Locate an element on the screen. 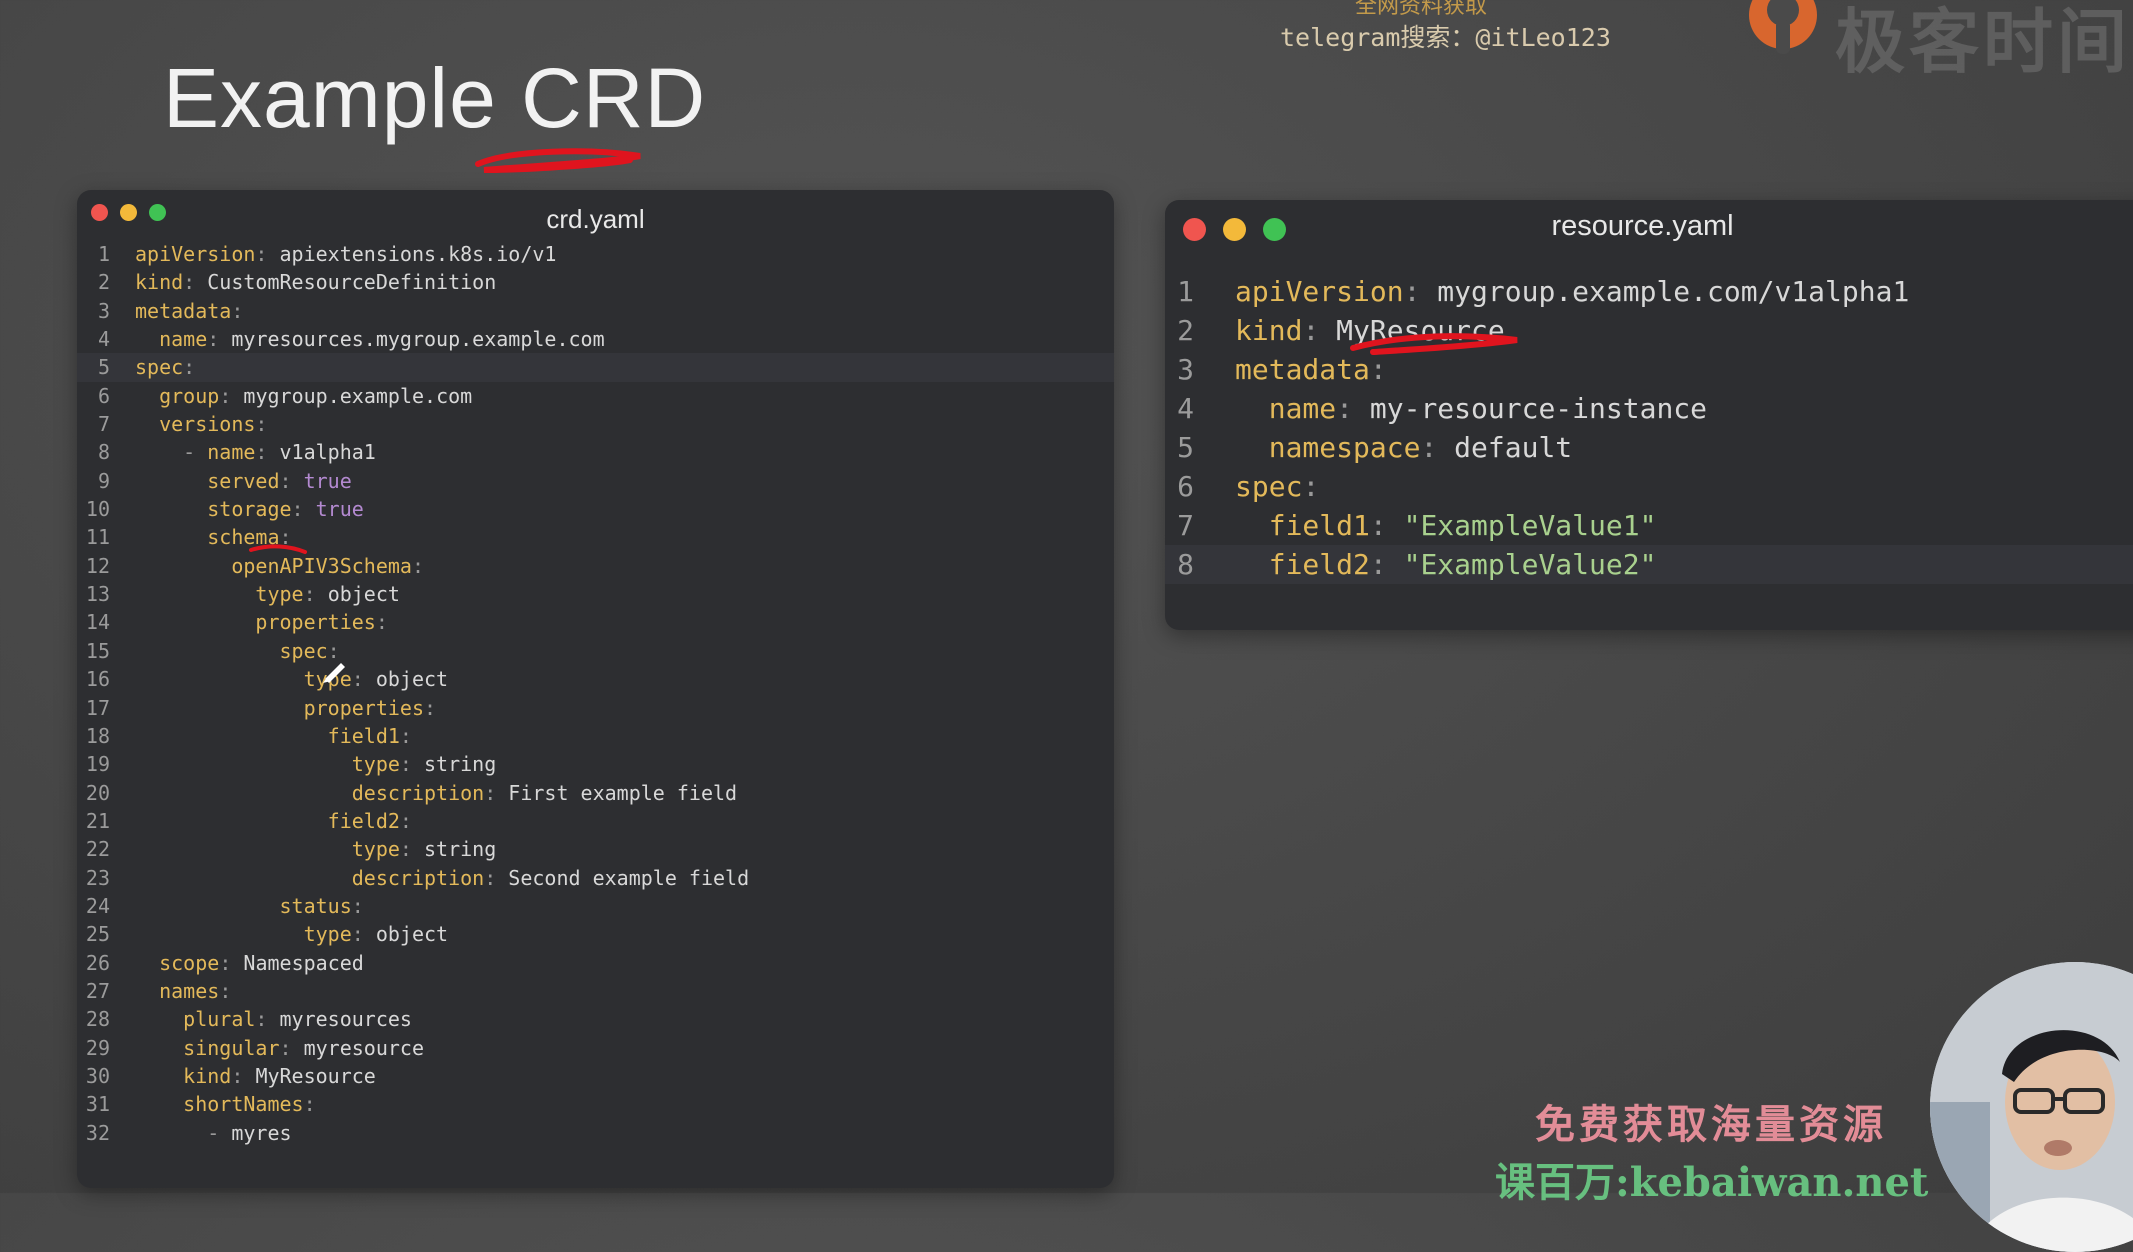 The image size is (2133, 1252). code-text: apiVersion: apiextensions.k8s.io/v1 is located at coordinates (345, 254).